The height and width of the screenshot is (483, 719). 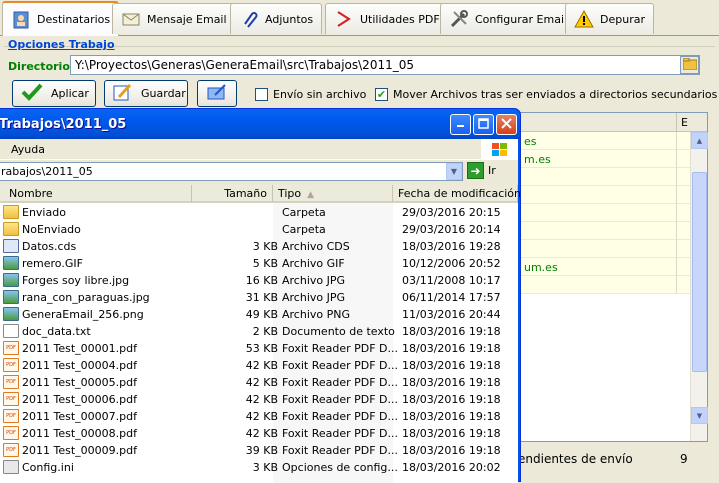 What do you see at coordinates (699, 415) in the screenshot?
I see `scroll-down-arrow-icon: ▼` at bounding box center [699, 415].